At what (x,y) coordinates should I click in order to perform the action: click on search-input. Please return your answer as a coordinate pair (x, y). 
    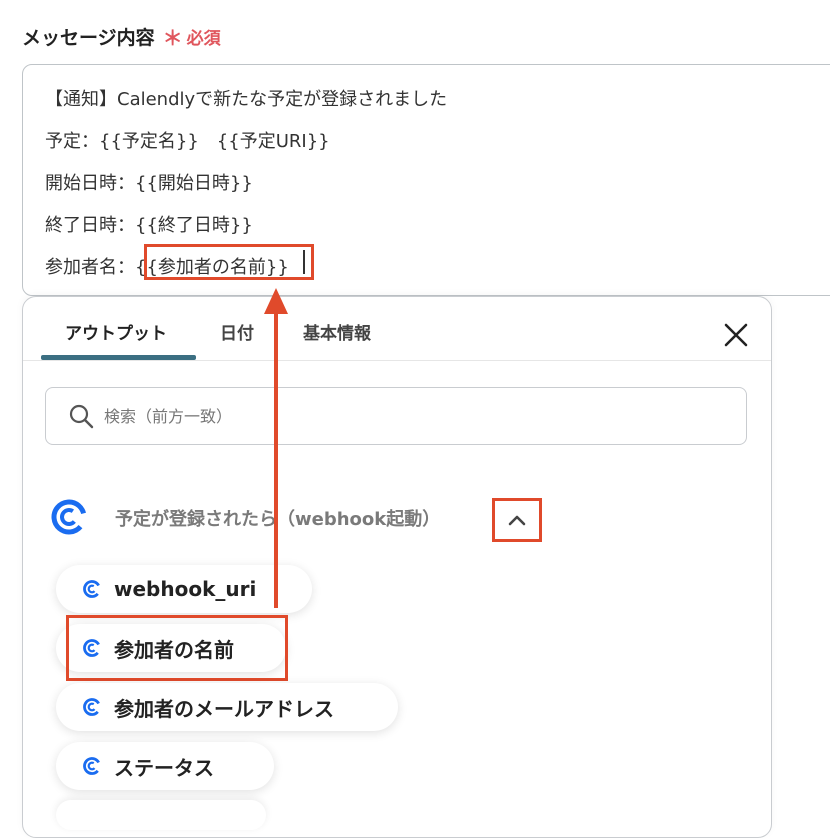
    Looking at the image, I should click on (404, 416).